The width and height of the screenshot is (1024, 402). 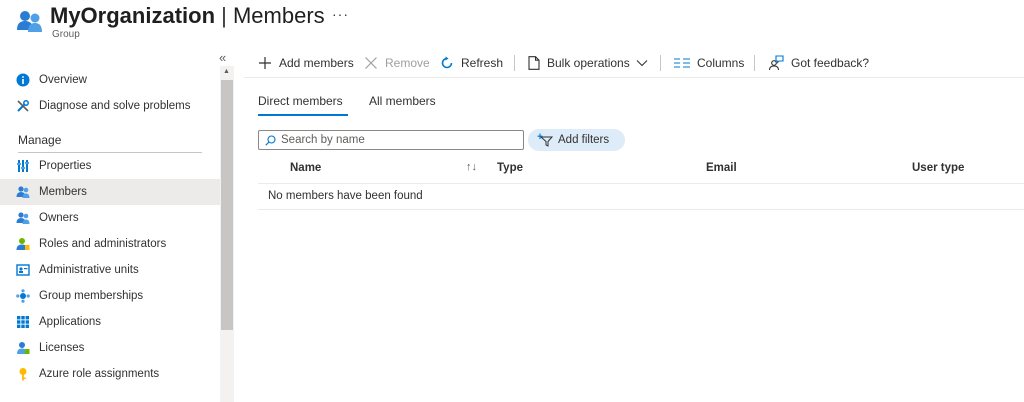 What do you see at coordinates (110, 348) in the screenshot?
I see `sidebar-item-licenses: Licenses` at bounding box center [110, 348].